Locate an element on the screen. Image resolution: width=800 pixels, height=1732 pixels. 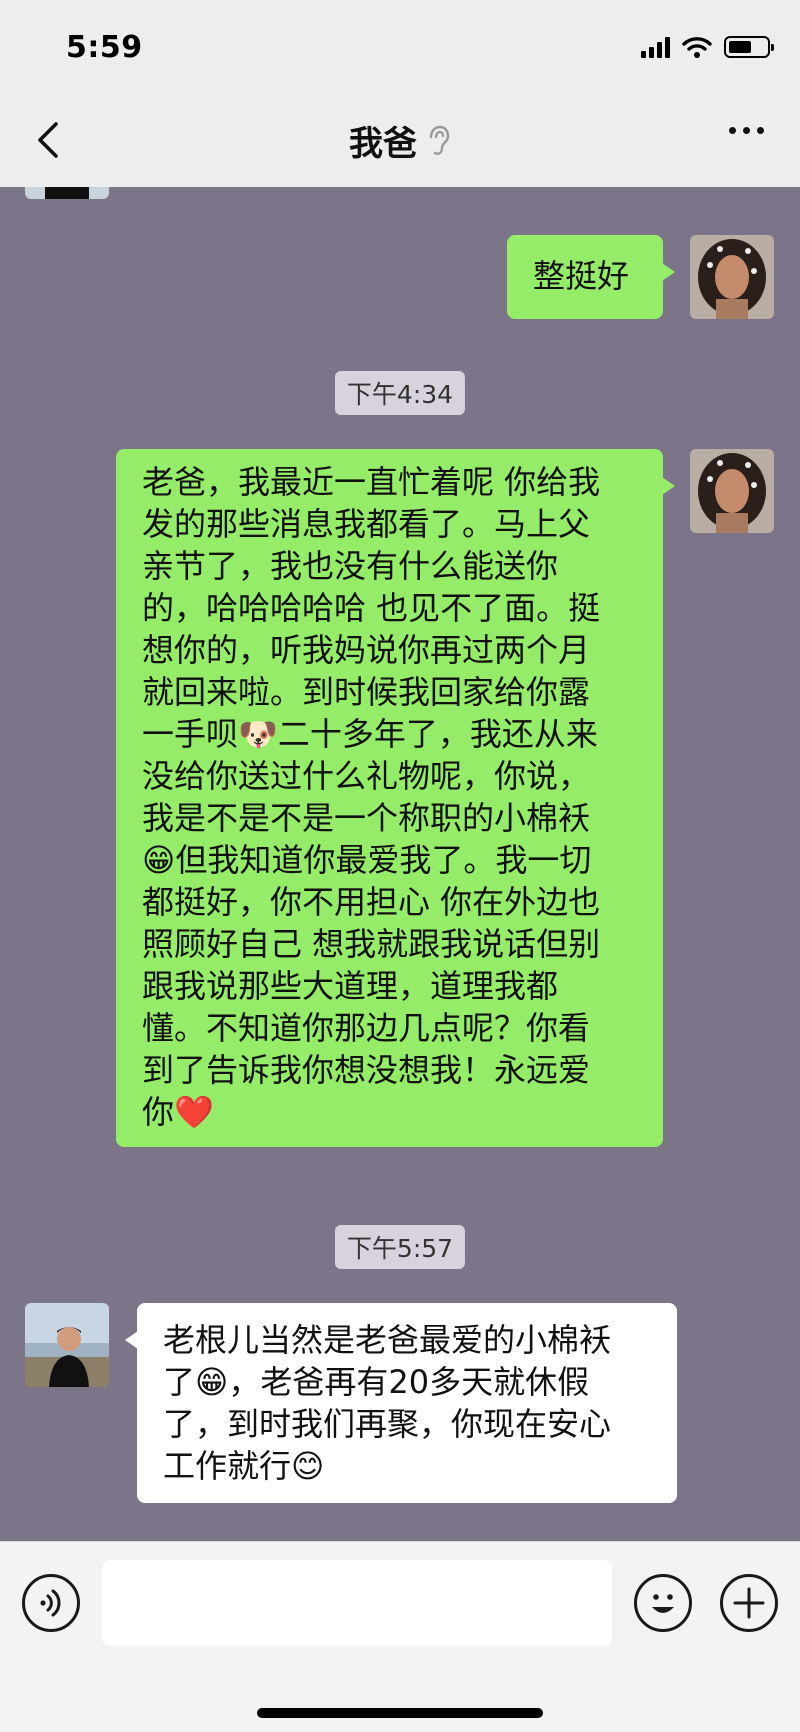
earpiece-mode-icon is located at coordinates (439, 140).